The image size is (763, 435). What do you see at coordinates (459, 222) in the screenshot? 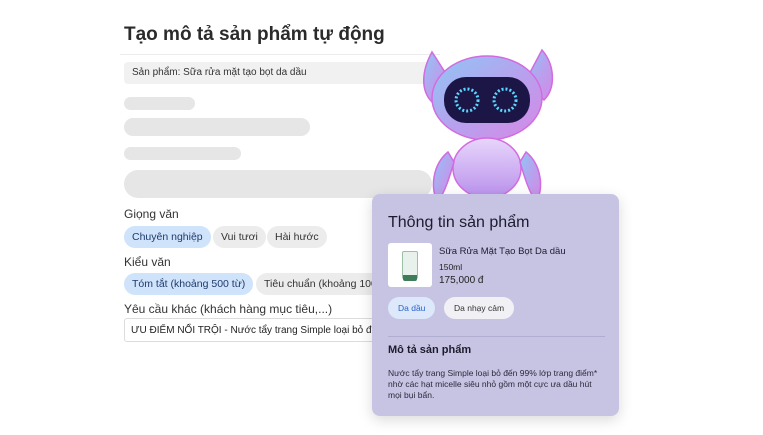
I see `card-title: Thông tin sản phẩm` at bounding box center [459, 222].